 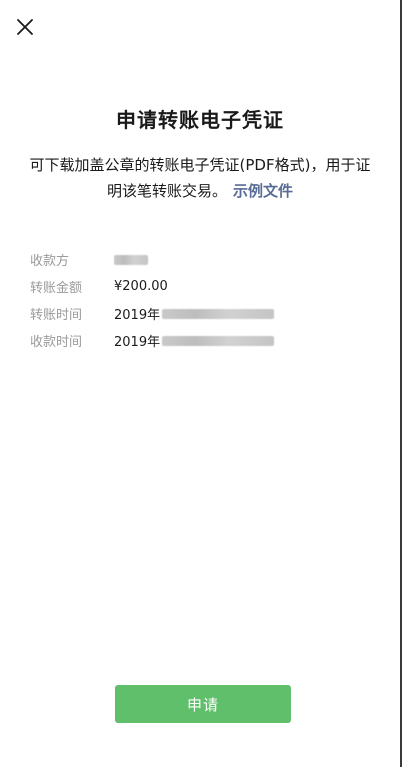 I want to click on transfer-details: 收款方 转账金额 ¥200.00 转账时间 2019年 收款时间 2019年, so click(x=152, y=300).